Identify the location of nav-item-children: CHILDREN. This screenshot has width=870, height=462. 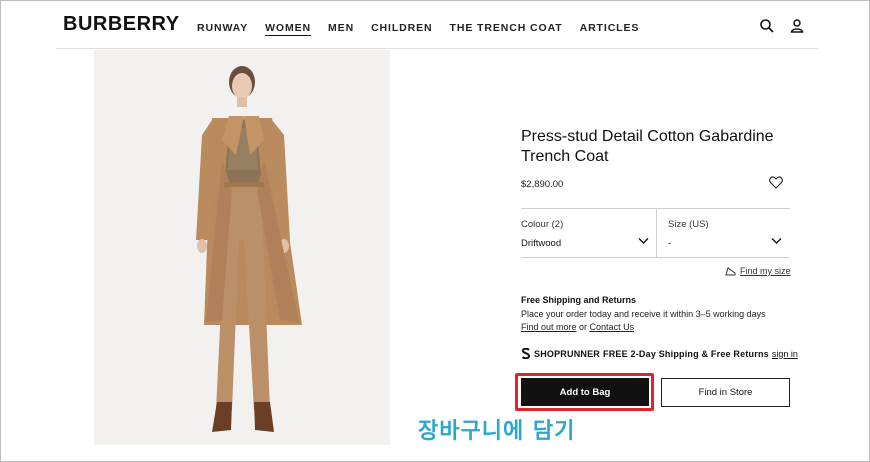
(401, 29).